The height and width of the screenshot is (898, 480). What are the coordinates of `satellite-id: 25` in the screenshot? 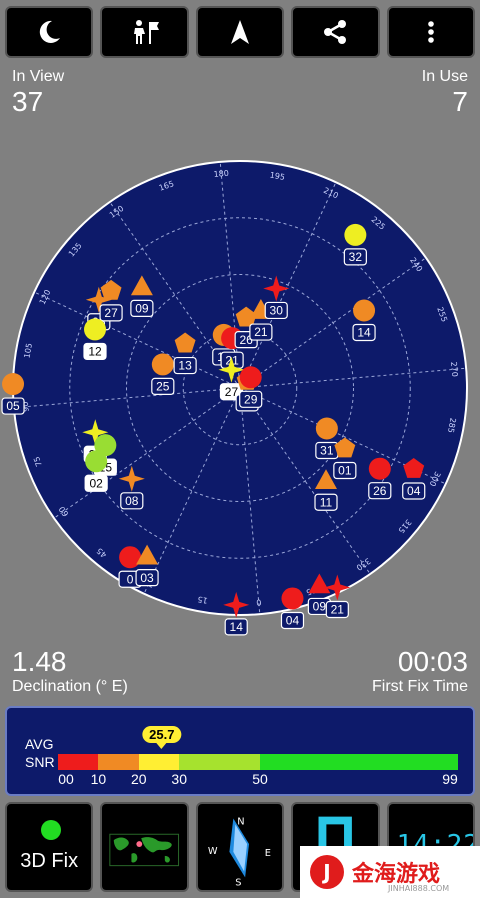 It's located at (163, 387).